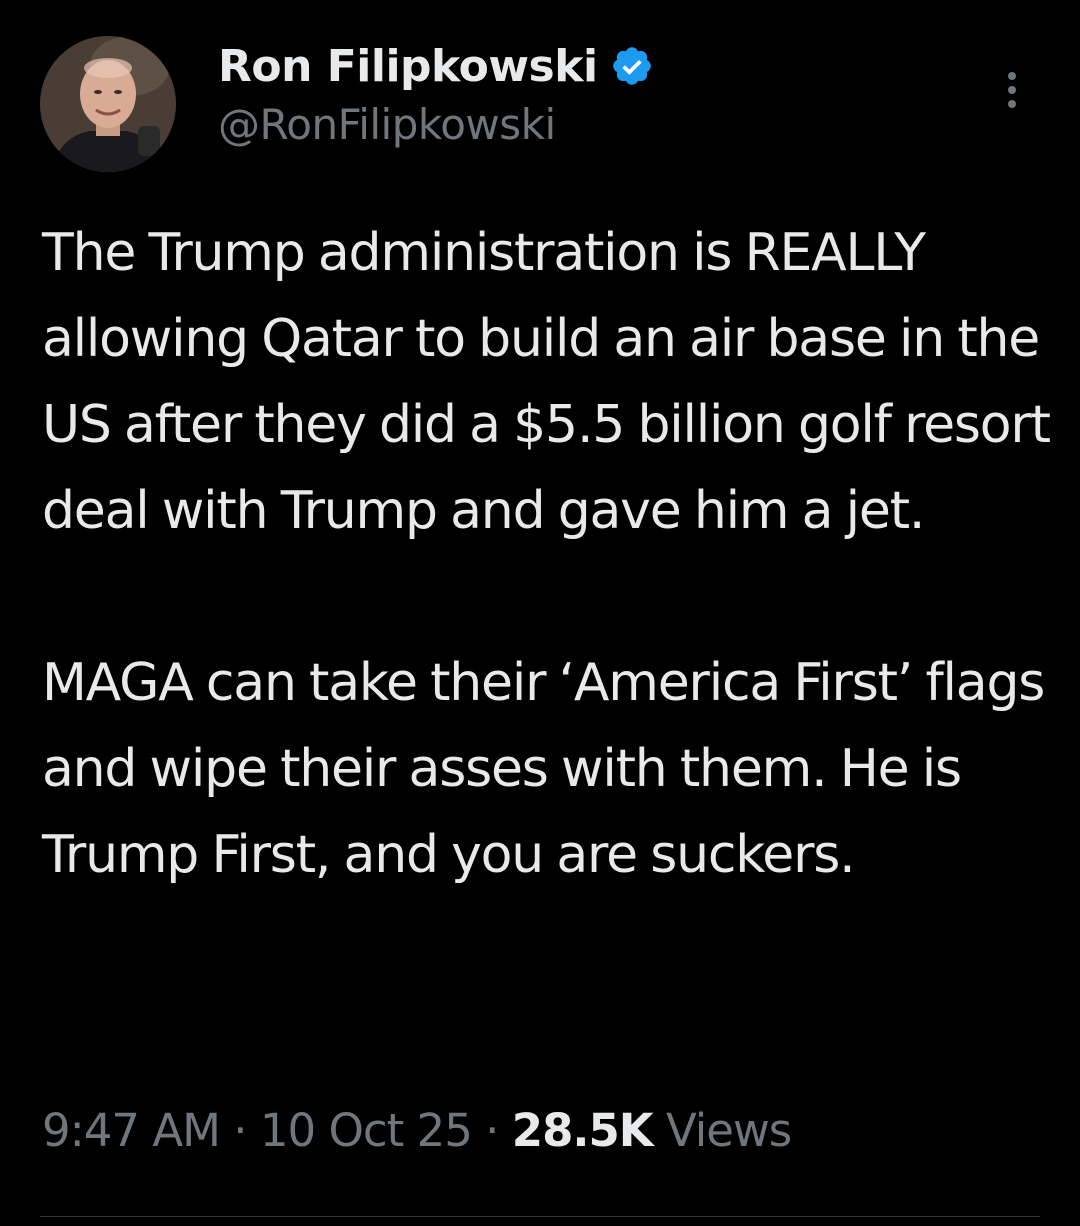  What do you see at coordinates (1012, 90) in the screenshot?
I see `more-options-icon` at bounding box center [1012, 90].